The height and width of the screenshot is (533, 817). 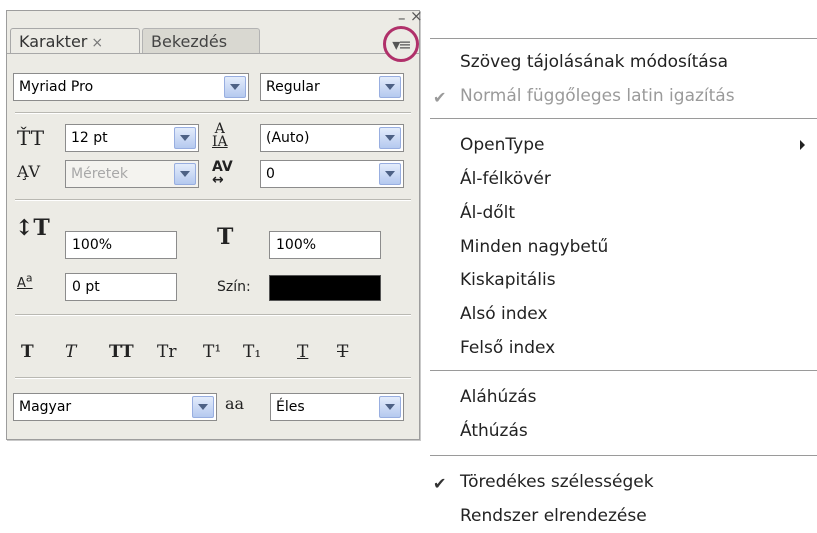 What do you see at coordinates (212, 352) in the screenshot?
I see `superscript-button: T¹` at bounding box center [212, 352].